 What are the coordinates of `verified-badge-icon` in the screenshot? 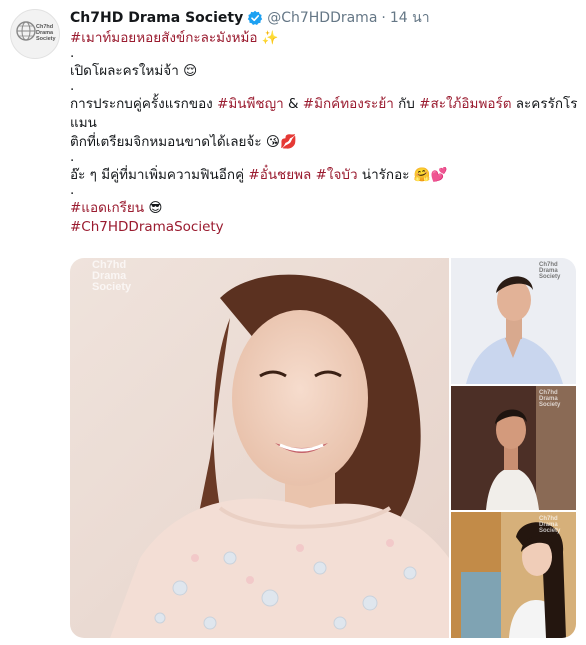 It's located at (255, 18).